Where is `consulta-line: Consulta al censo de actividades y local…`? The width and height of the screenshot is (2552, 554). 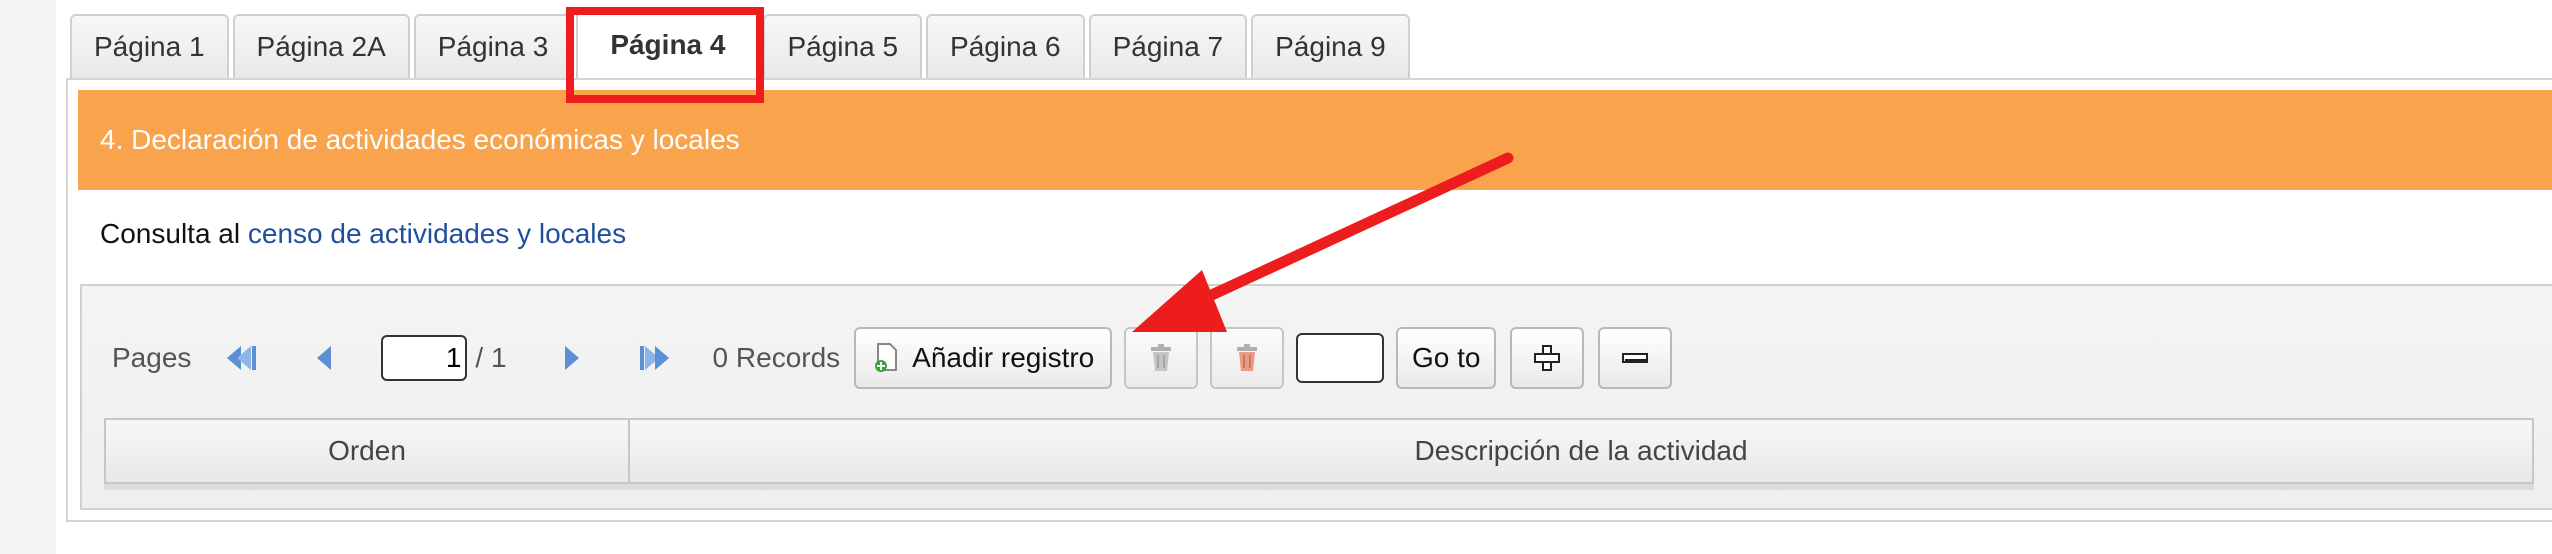 consulta-line: Consulta al censo de actividades y local… is located at coordinates (363, 234).